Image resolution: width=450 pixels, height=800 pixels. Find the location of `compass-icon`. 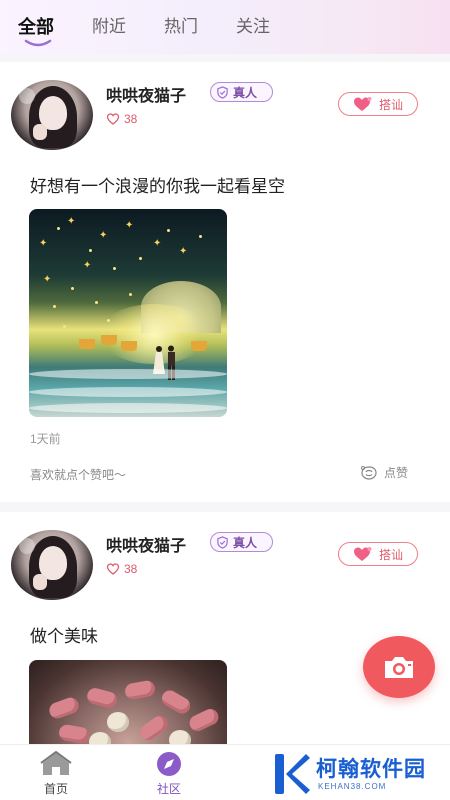

compass-icon is located at coordinates (169, 764).